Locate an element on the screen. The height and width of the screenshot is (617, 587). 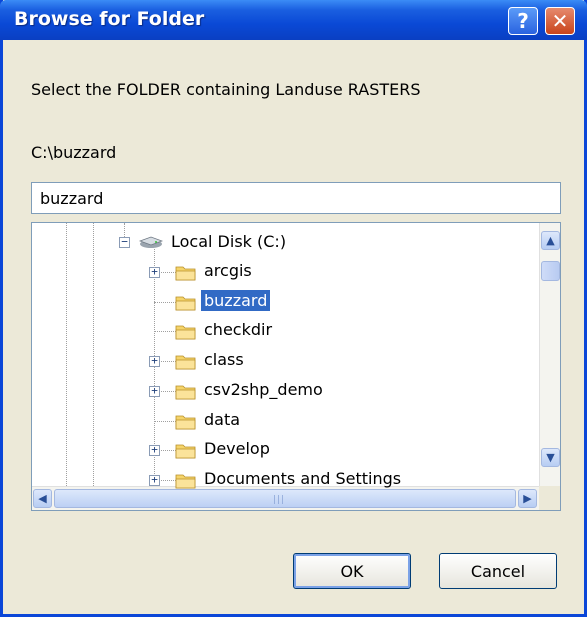
hard-drive-icon is located at coordinates (151, 242).